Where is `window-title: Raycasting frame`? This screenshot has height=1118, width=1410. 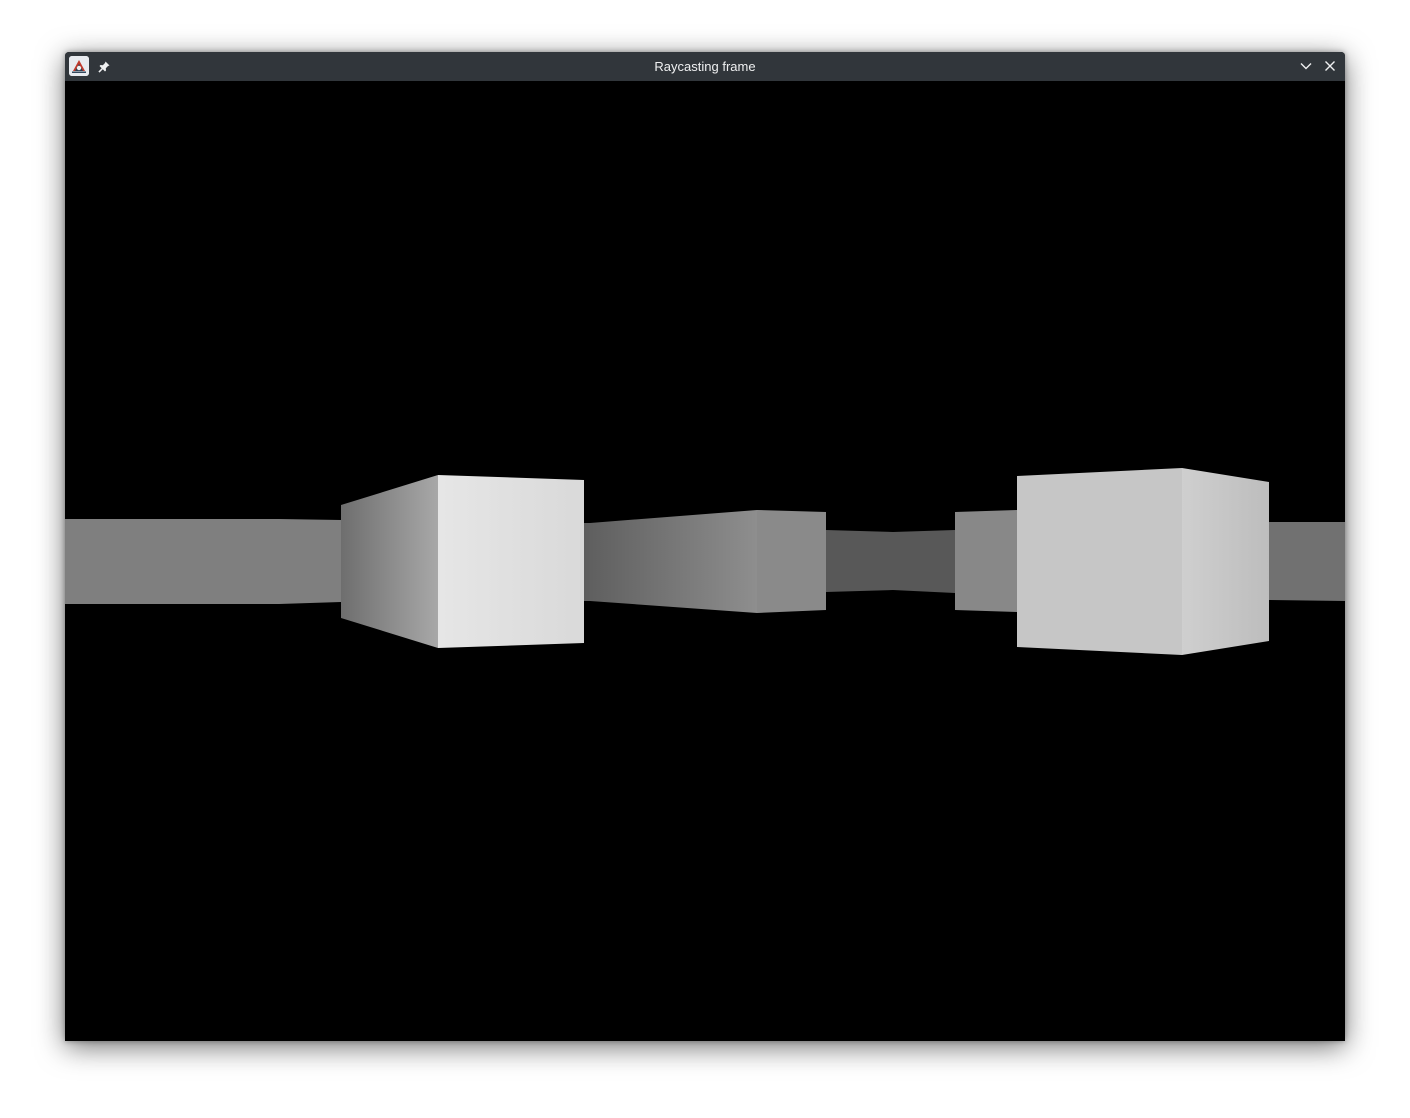
window-title: Raycasting frame is located at coordinates (705, 66).